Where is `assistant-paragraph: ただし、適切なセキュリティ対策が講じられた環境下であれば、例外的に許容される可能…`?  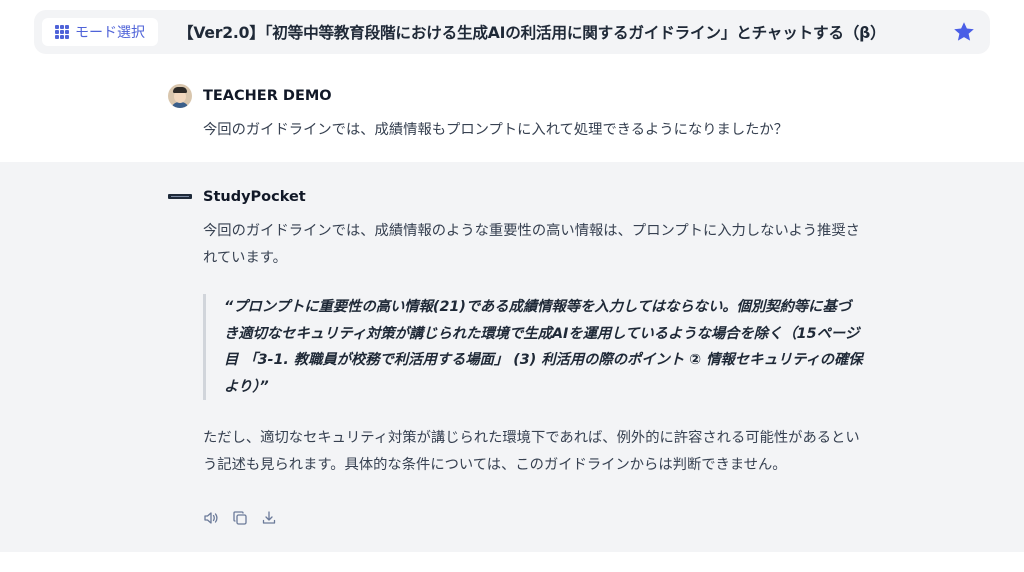 assistant-paragraph: ただし、適切なセキュリティ対策が講じられた環境下であれば、例外的に許容される可能… is located at coordinates (531, 451).